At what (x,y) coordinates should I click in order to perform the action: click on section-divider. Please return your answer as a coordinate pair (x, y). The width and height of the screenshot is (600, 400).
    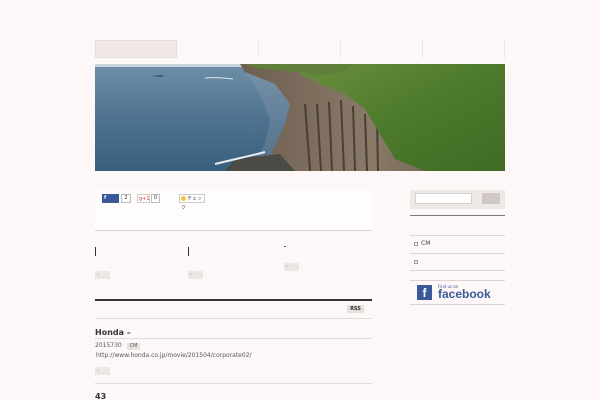
    Looking at the image, I should click on (233, 300).